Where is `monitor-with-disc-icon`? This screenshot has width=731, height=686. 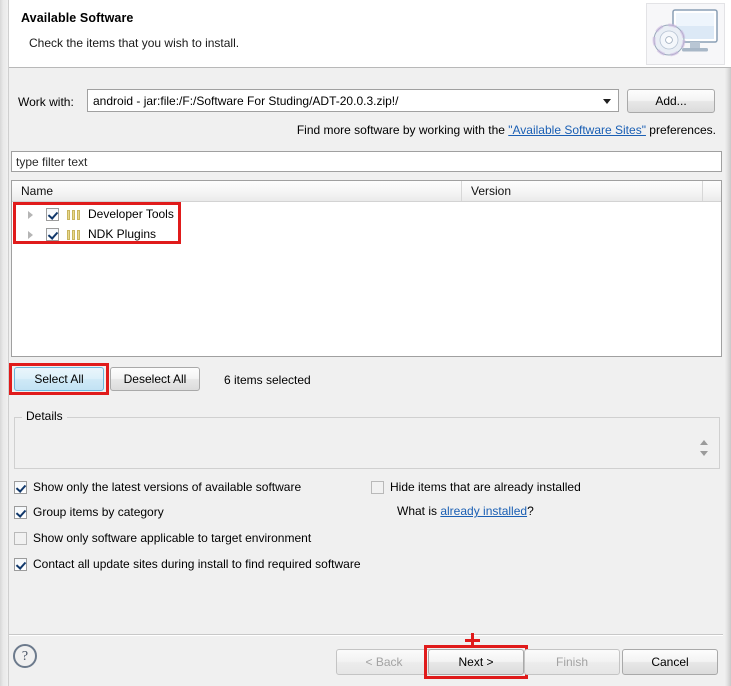 monitor-with-disc-icon is located at coordinates (685, 34).